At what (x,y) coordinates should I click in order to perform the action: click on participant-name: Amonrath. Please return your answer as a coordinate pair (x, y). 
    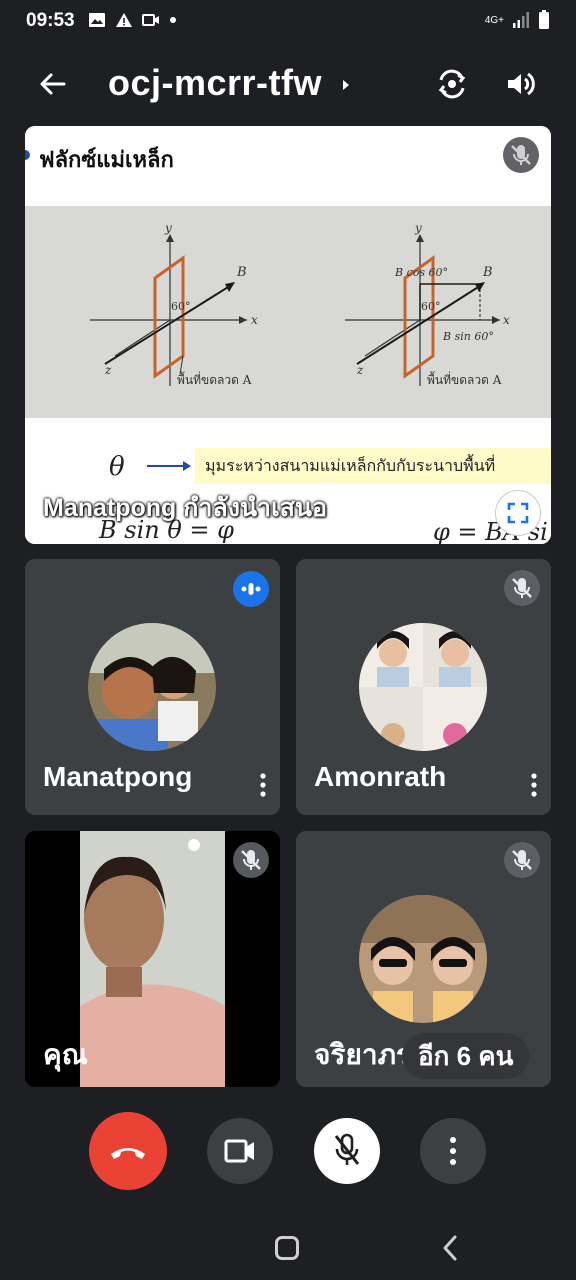
    Looking at the image, I should click on (380, 776).